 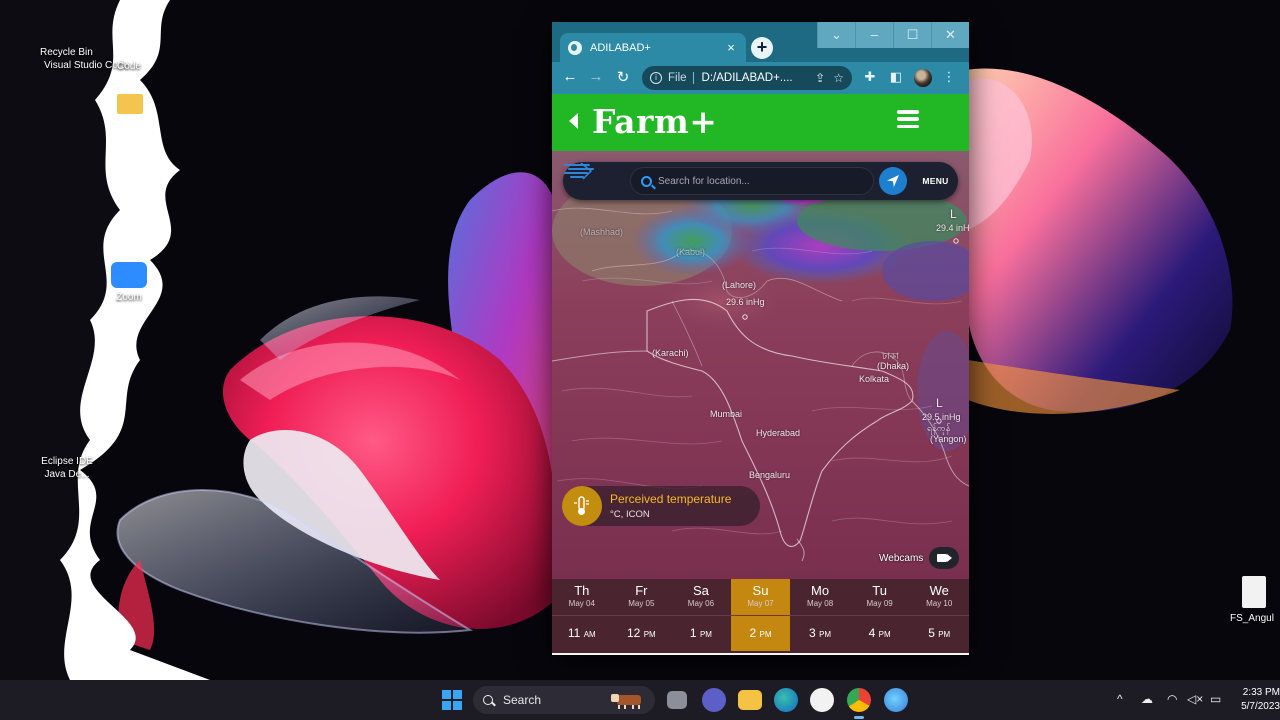 What do you see at coordinates (896, 700) in the screenshot?
I see `vscode-icon` at bounding box center [896, 700].